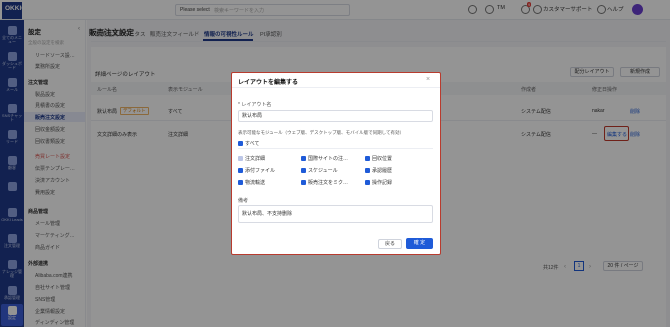  Describe the element at coordinates (248, 143) in the screenshot. I see `checkbox-all: すべて` at that location.